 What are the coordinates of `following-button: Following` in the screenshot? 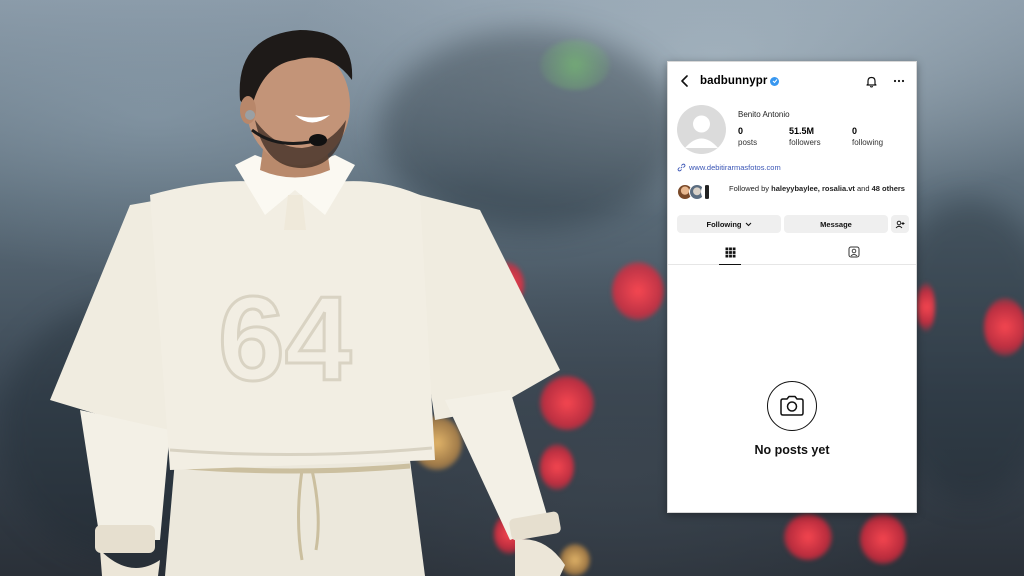 It's located at (729, 224).